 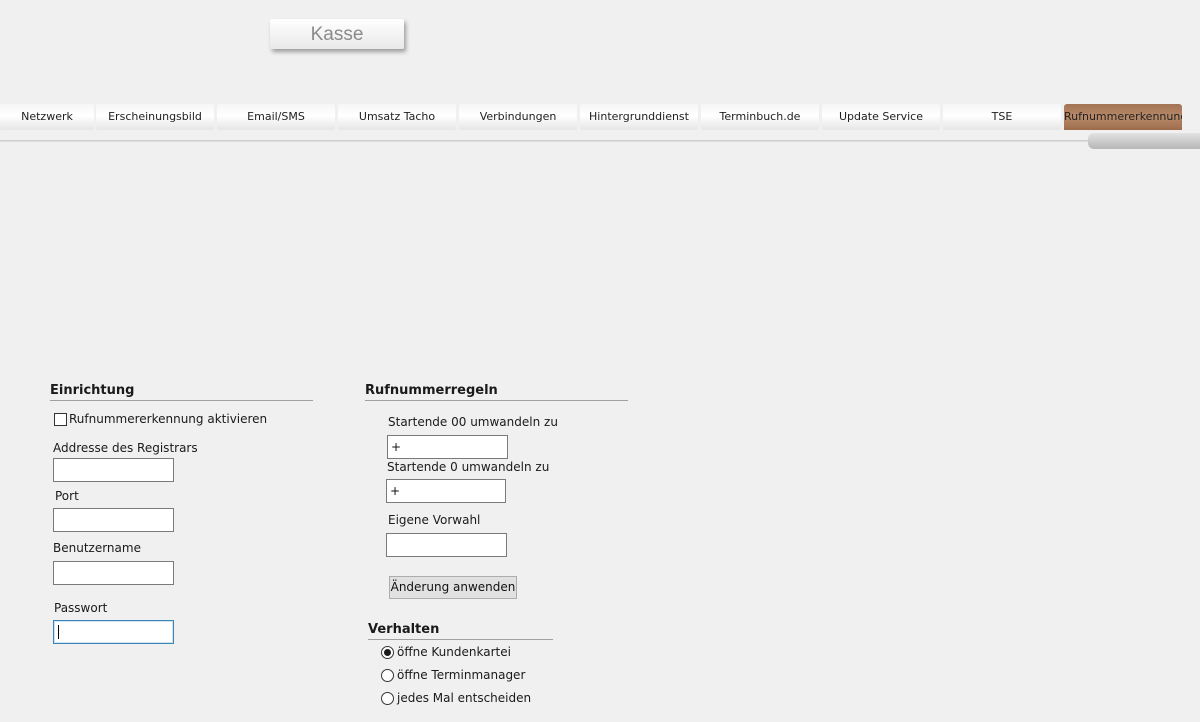 I want to click on kasse-title-tab: Kasse, so click(x=337, y=34).